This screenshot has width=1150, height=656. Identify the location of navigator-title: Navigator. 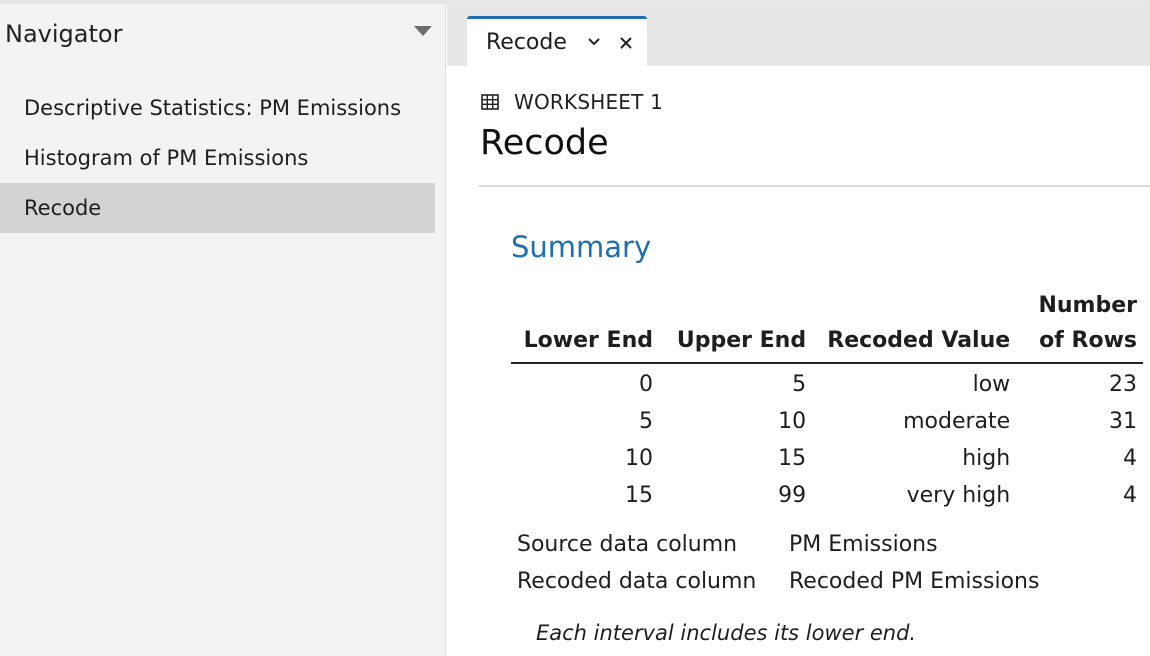
(64, 34).